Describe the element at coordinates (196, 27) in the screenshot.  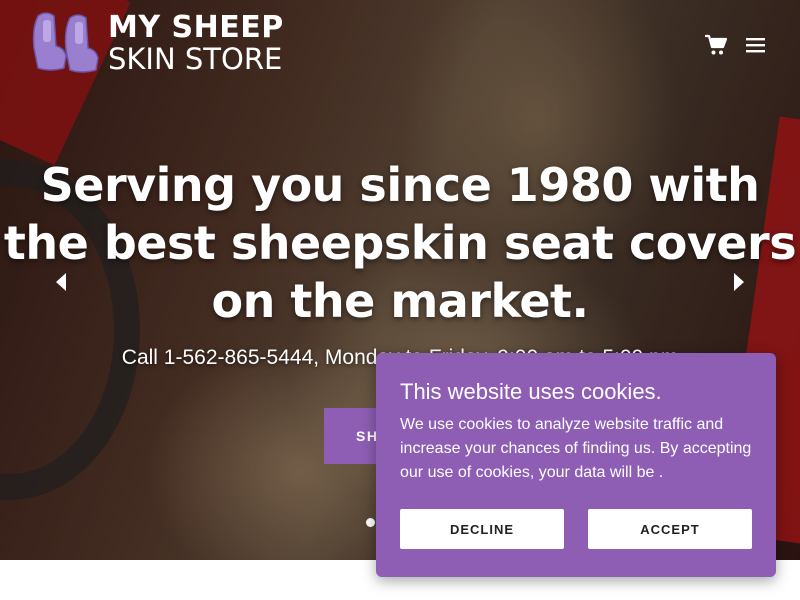
I see `brand-line-1: MY SHEEP` at that location.